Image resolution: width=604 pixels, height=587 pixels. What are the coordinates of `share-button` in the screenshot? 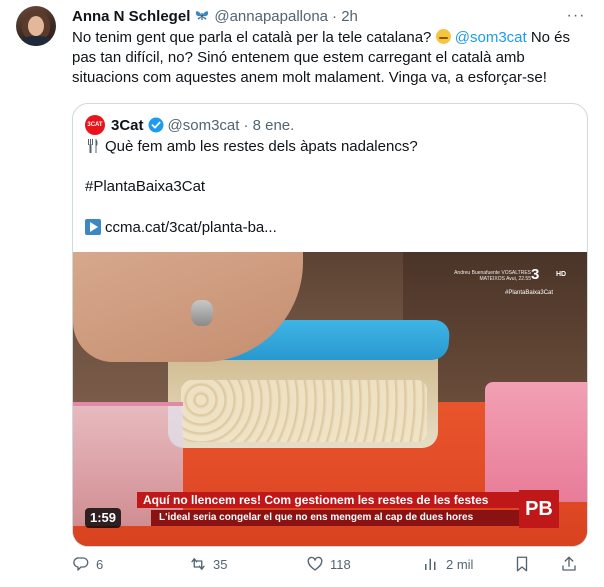 It's located at (569, 564).